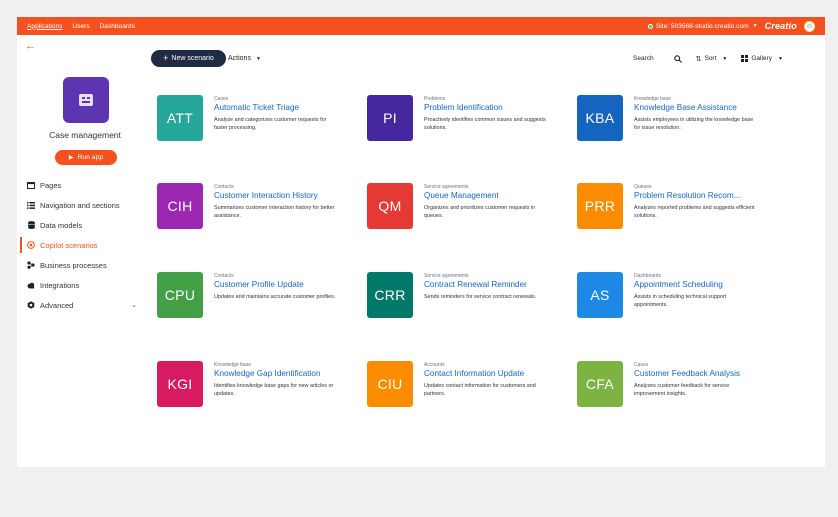  I want to click on sort-icon: ⇅, so click(698, 59).